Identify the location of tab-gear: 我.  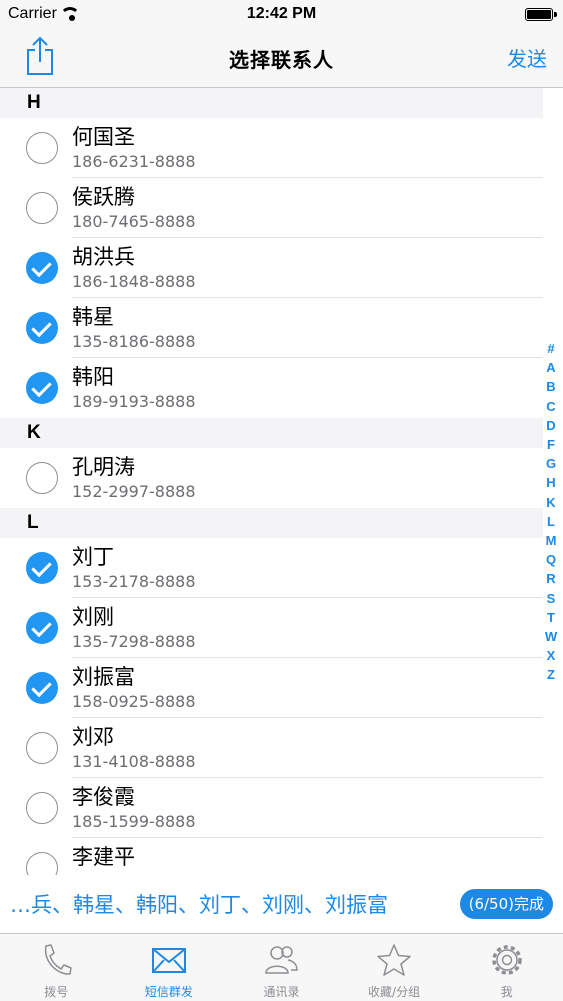
(506, 967).